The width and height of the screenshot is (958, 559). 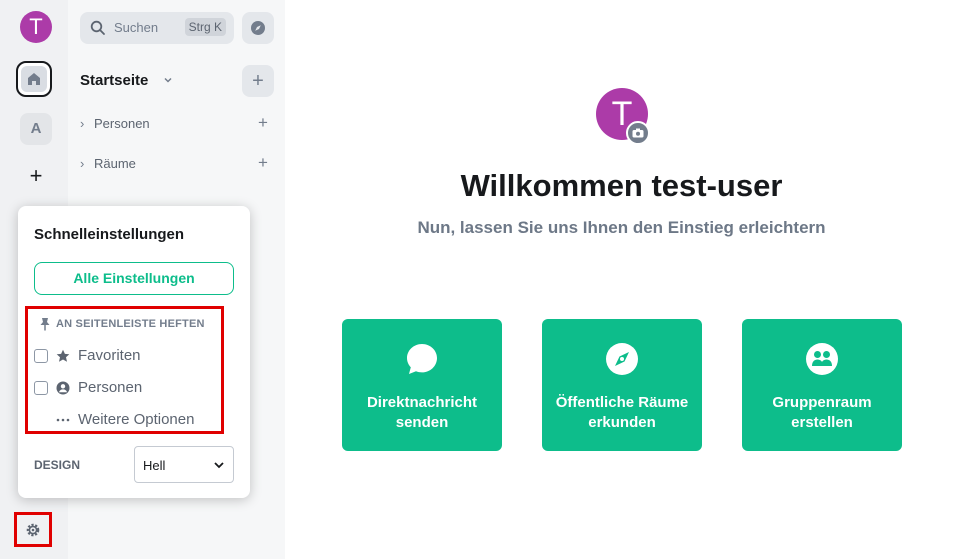 What do you see at coordinates (622, 412) in the screenshot?
I see `card-label: Öffentliche Räume erkunden` at bounding box center [622, 412].